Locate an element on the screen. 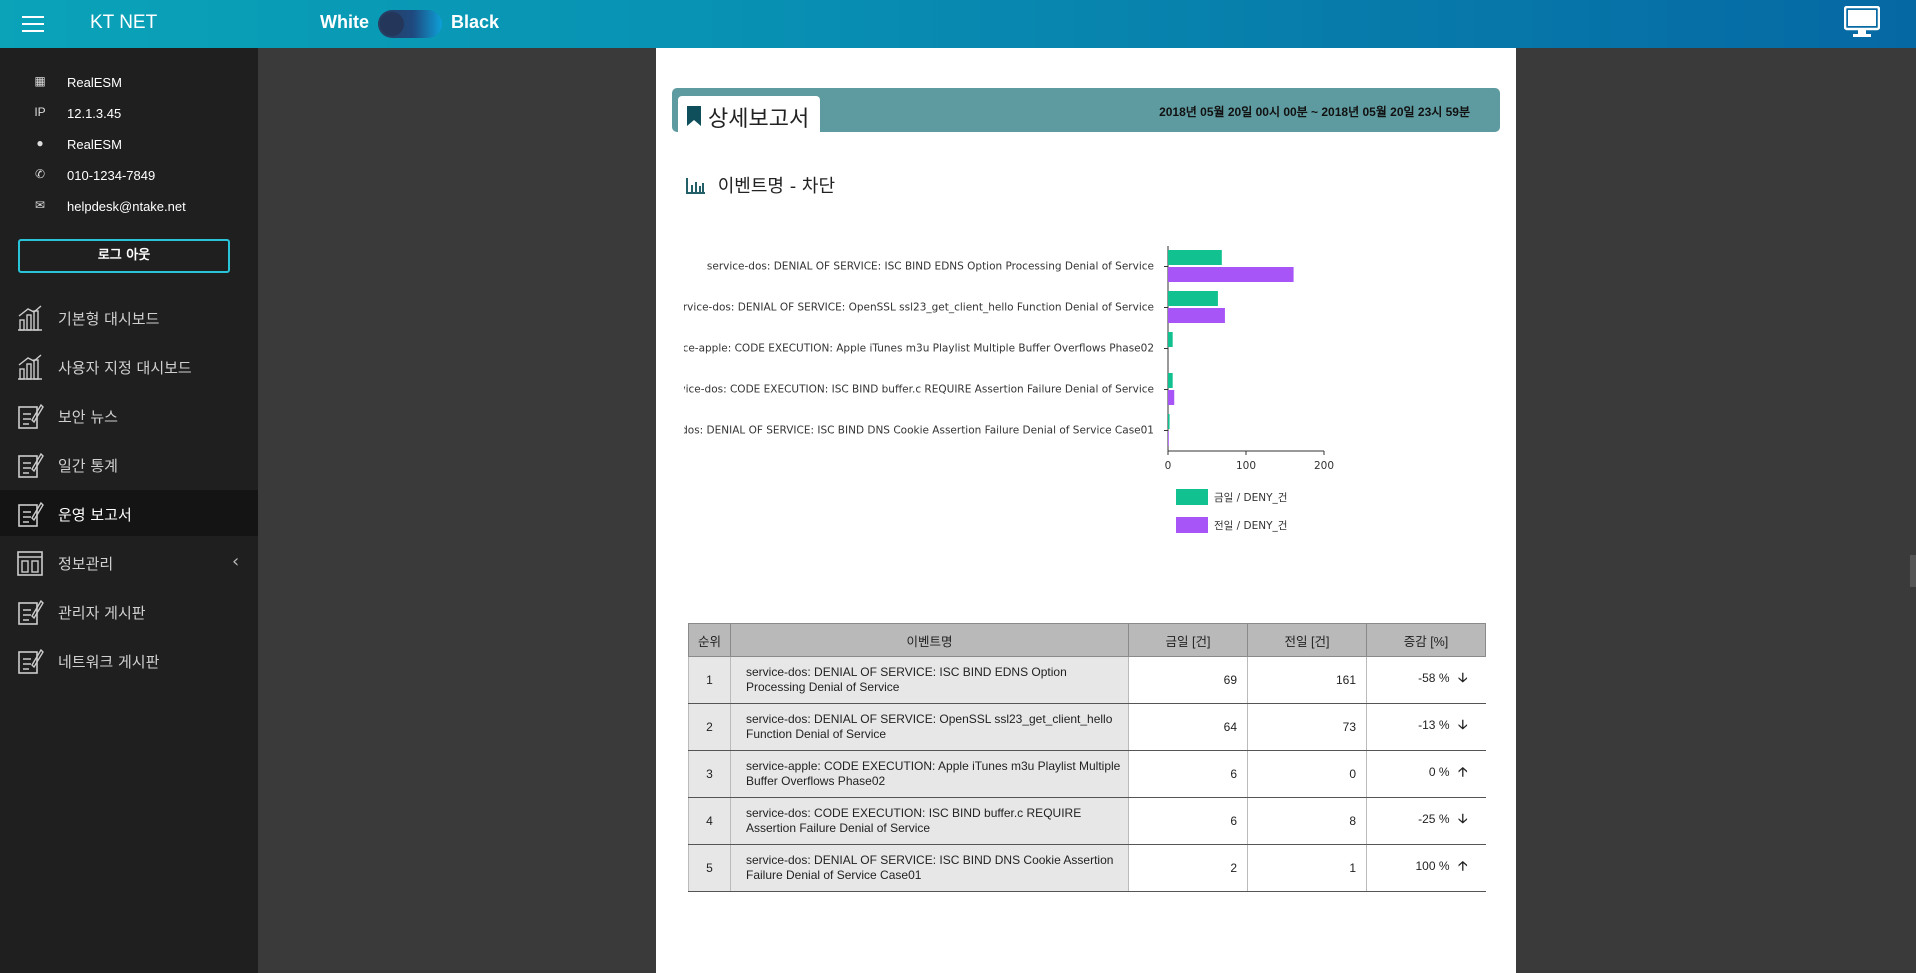  sidebar-info-row: ● RealESM is located at coordinates (129, 144).